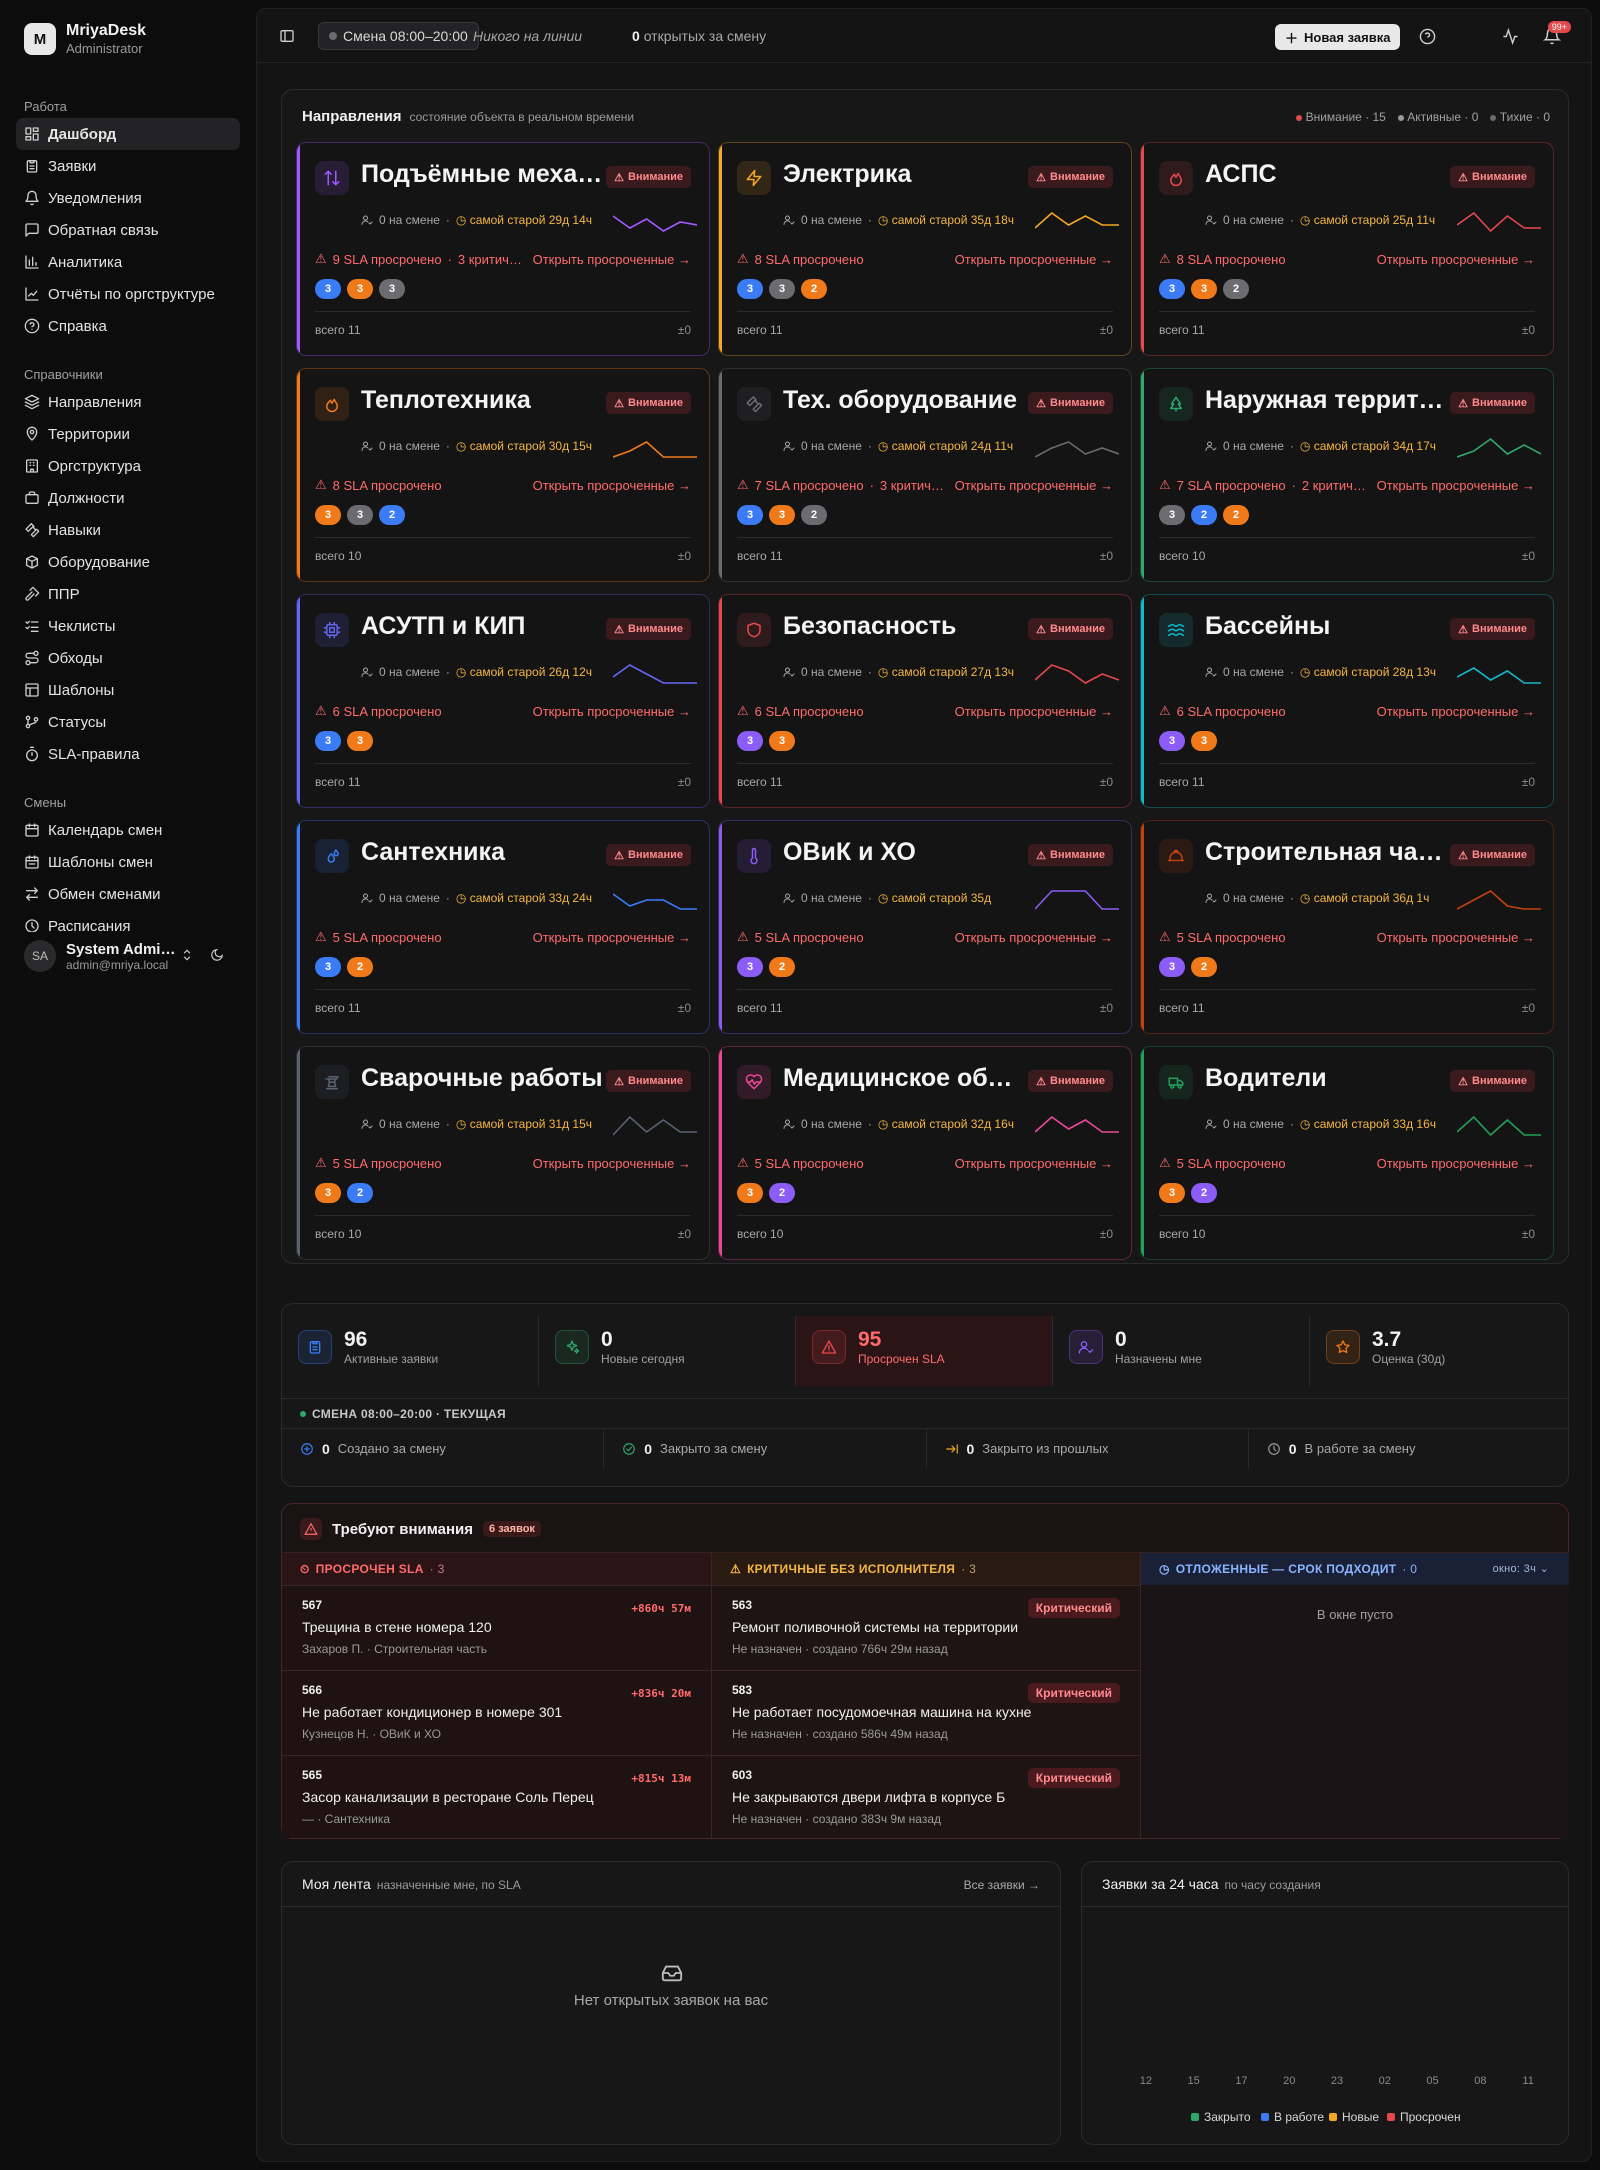 The width and height of the screenshot is (1600, 2170). What do you see at coordinates (187, 955) in the screenshot?
I see `chevrons-updown-icon` at bounding box center [187, 955].